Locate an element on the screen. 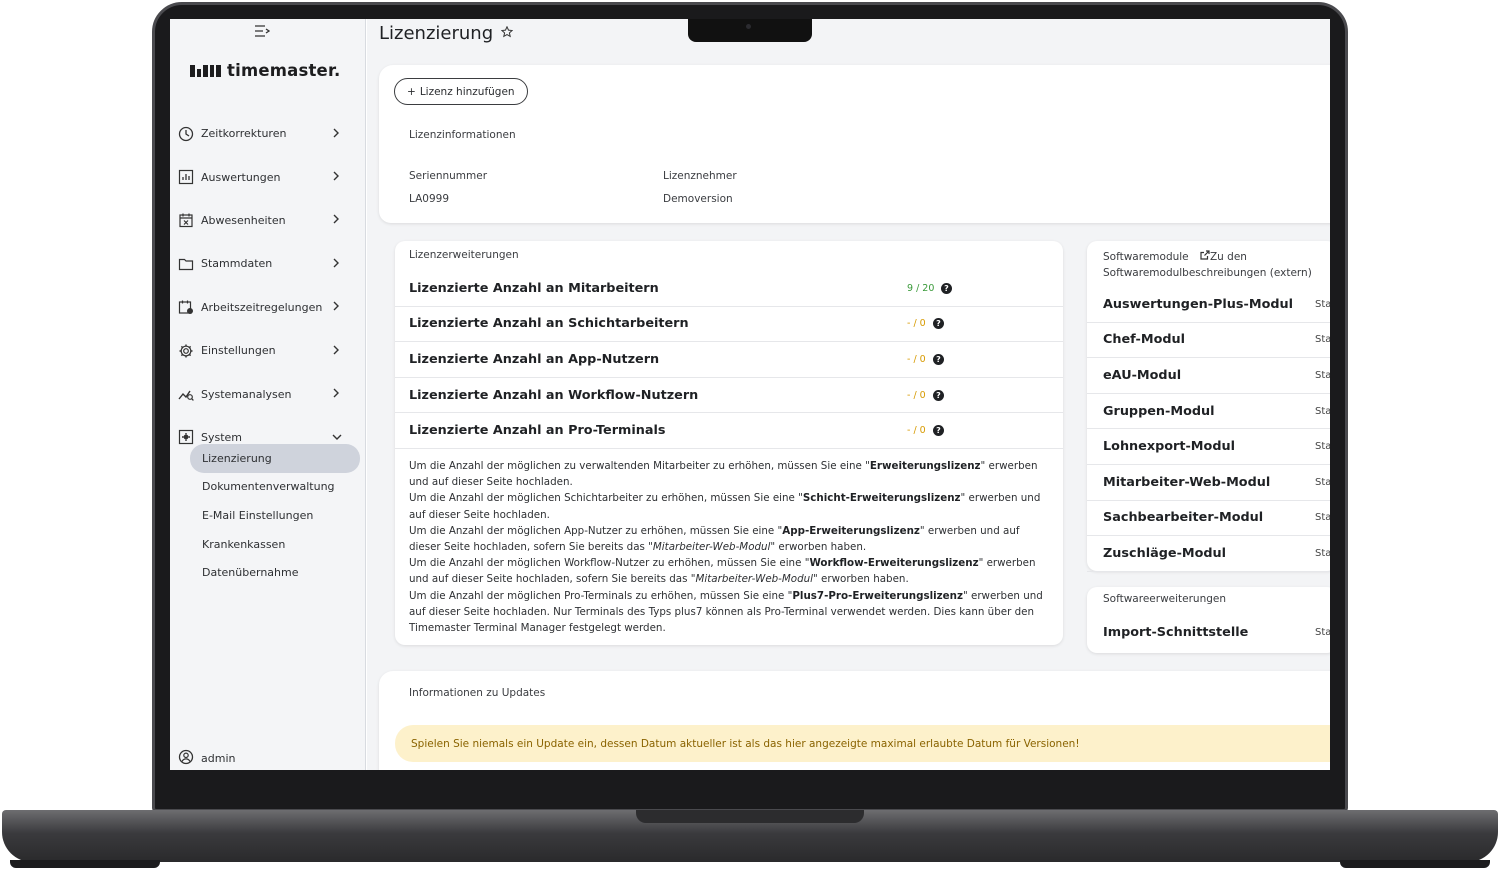  extension-name: Lizenzierte Anzahl an Workflow-Nutzern is located at coordinates (554, 395).